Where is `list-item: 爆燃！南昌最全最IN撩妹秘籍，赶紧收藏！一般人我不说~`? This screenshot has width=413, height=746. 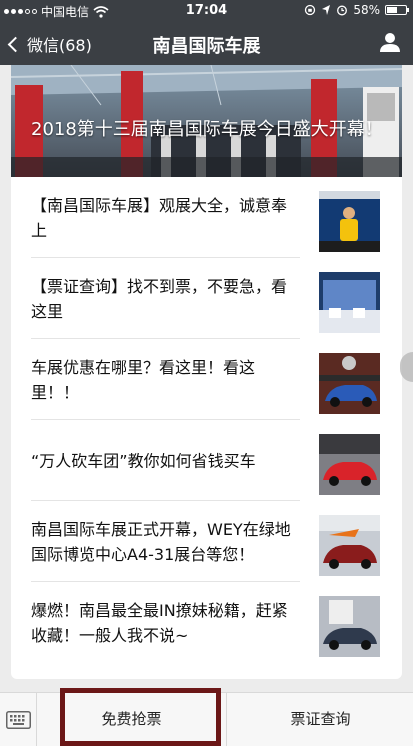
list-item: 爆燃！南昌最全最IN撩妹秘籍，赶紧收藏！一般人我不说~ is located at coordinates (206, 622).